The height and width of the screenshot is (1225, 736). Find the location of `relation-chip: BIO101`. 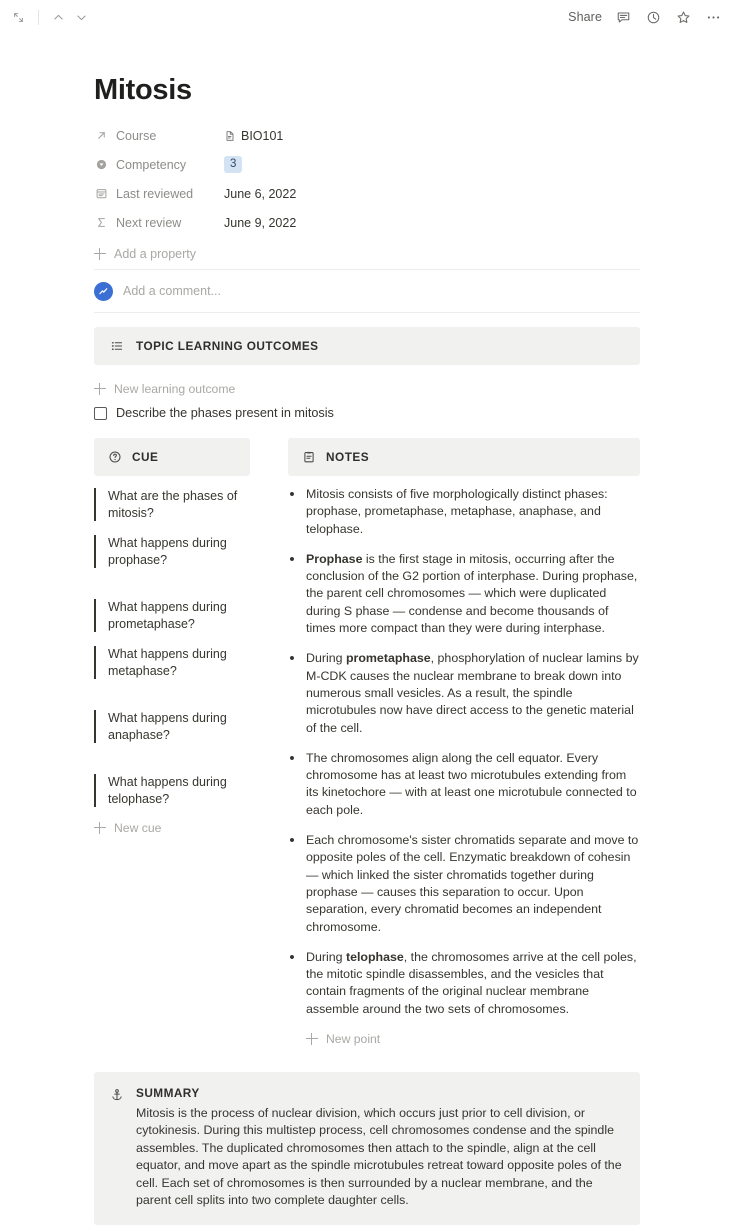

relation-chip: BIO101 is located at coordinates (253, 136).